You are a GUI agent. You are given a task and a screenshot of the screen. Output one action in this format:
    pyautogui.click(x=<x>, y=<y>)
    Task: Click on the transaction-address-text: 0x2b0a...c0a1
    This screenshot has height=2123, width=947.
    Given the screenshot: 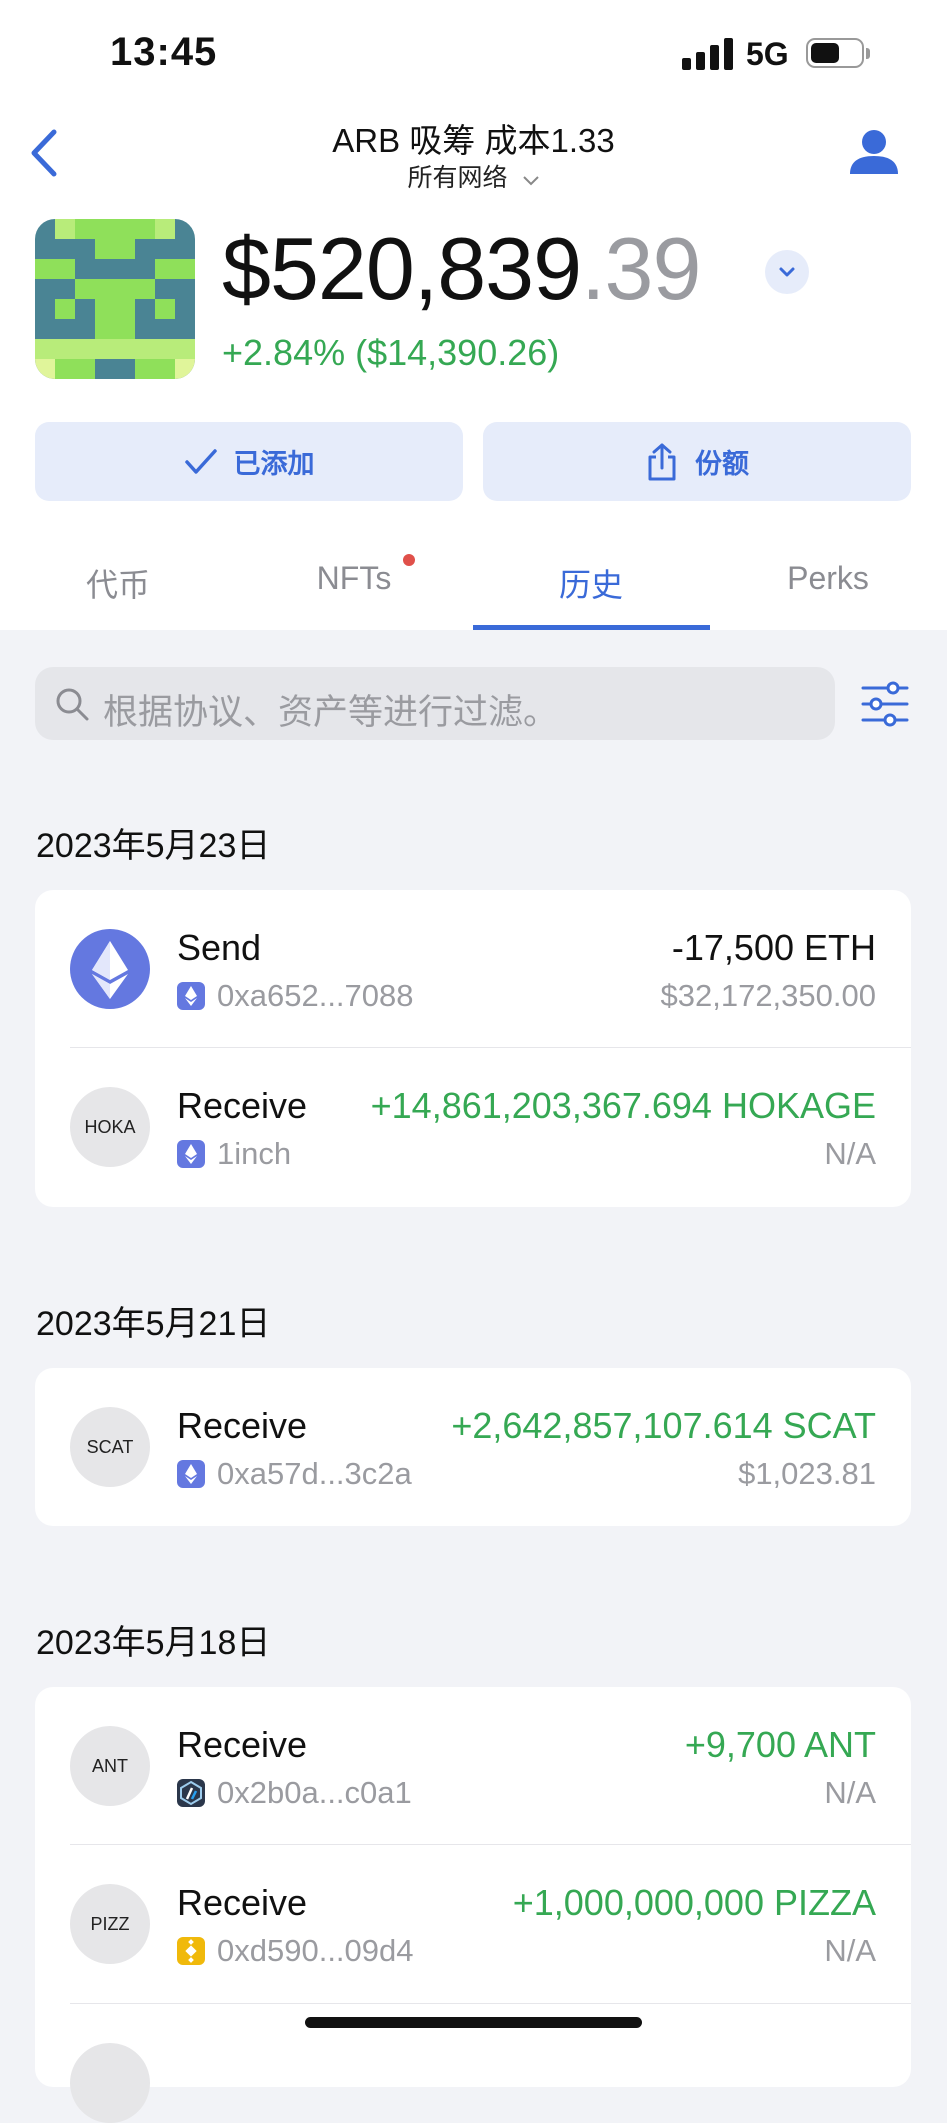 What is the action you would take?
    pyautogui.click(x=314, y=1792)
    